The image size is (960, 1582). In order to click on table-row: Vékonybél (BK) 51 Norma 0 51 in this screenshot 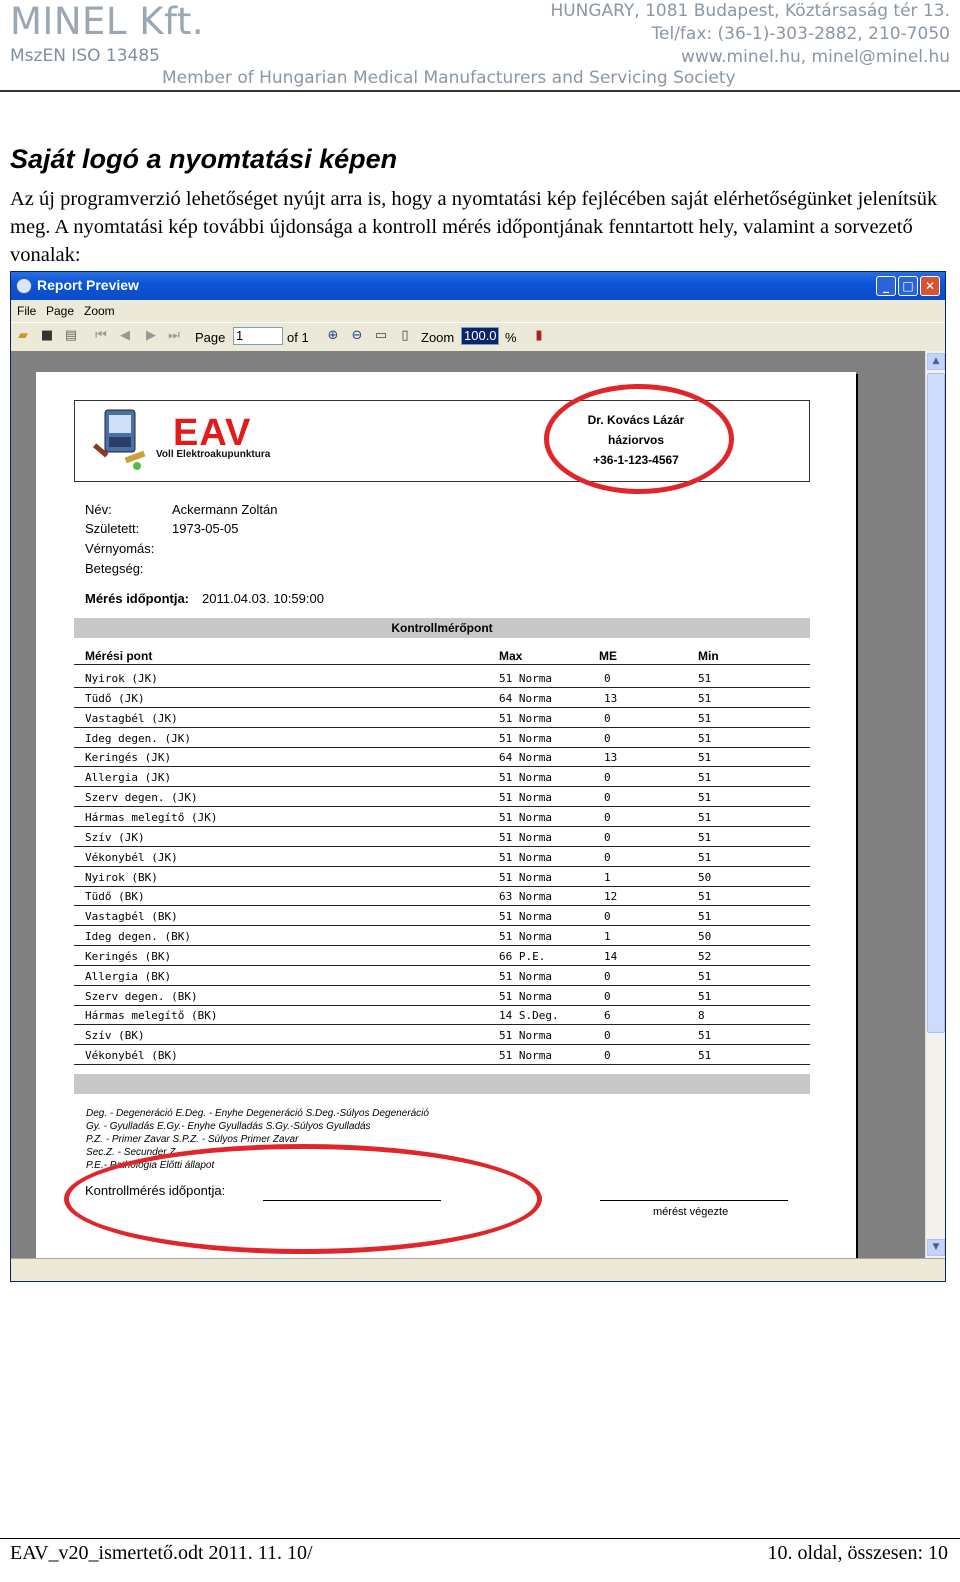, I will do `click(442, 1055)`.